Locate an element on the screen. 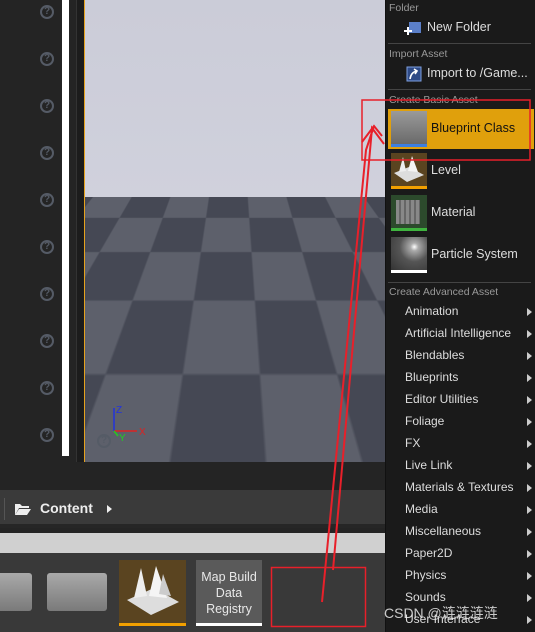  submenu-foliage: Foliage is located at coordinates (460, 423).